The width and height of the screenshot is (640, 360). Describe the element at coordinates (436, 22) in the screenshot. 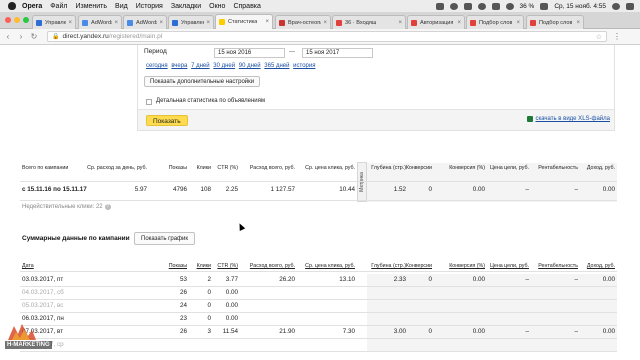

I see `browser-tab: Авторизация ×` at that location.